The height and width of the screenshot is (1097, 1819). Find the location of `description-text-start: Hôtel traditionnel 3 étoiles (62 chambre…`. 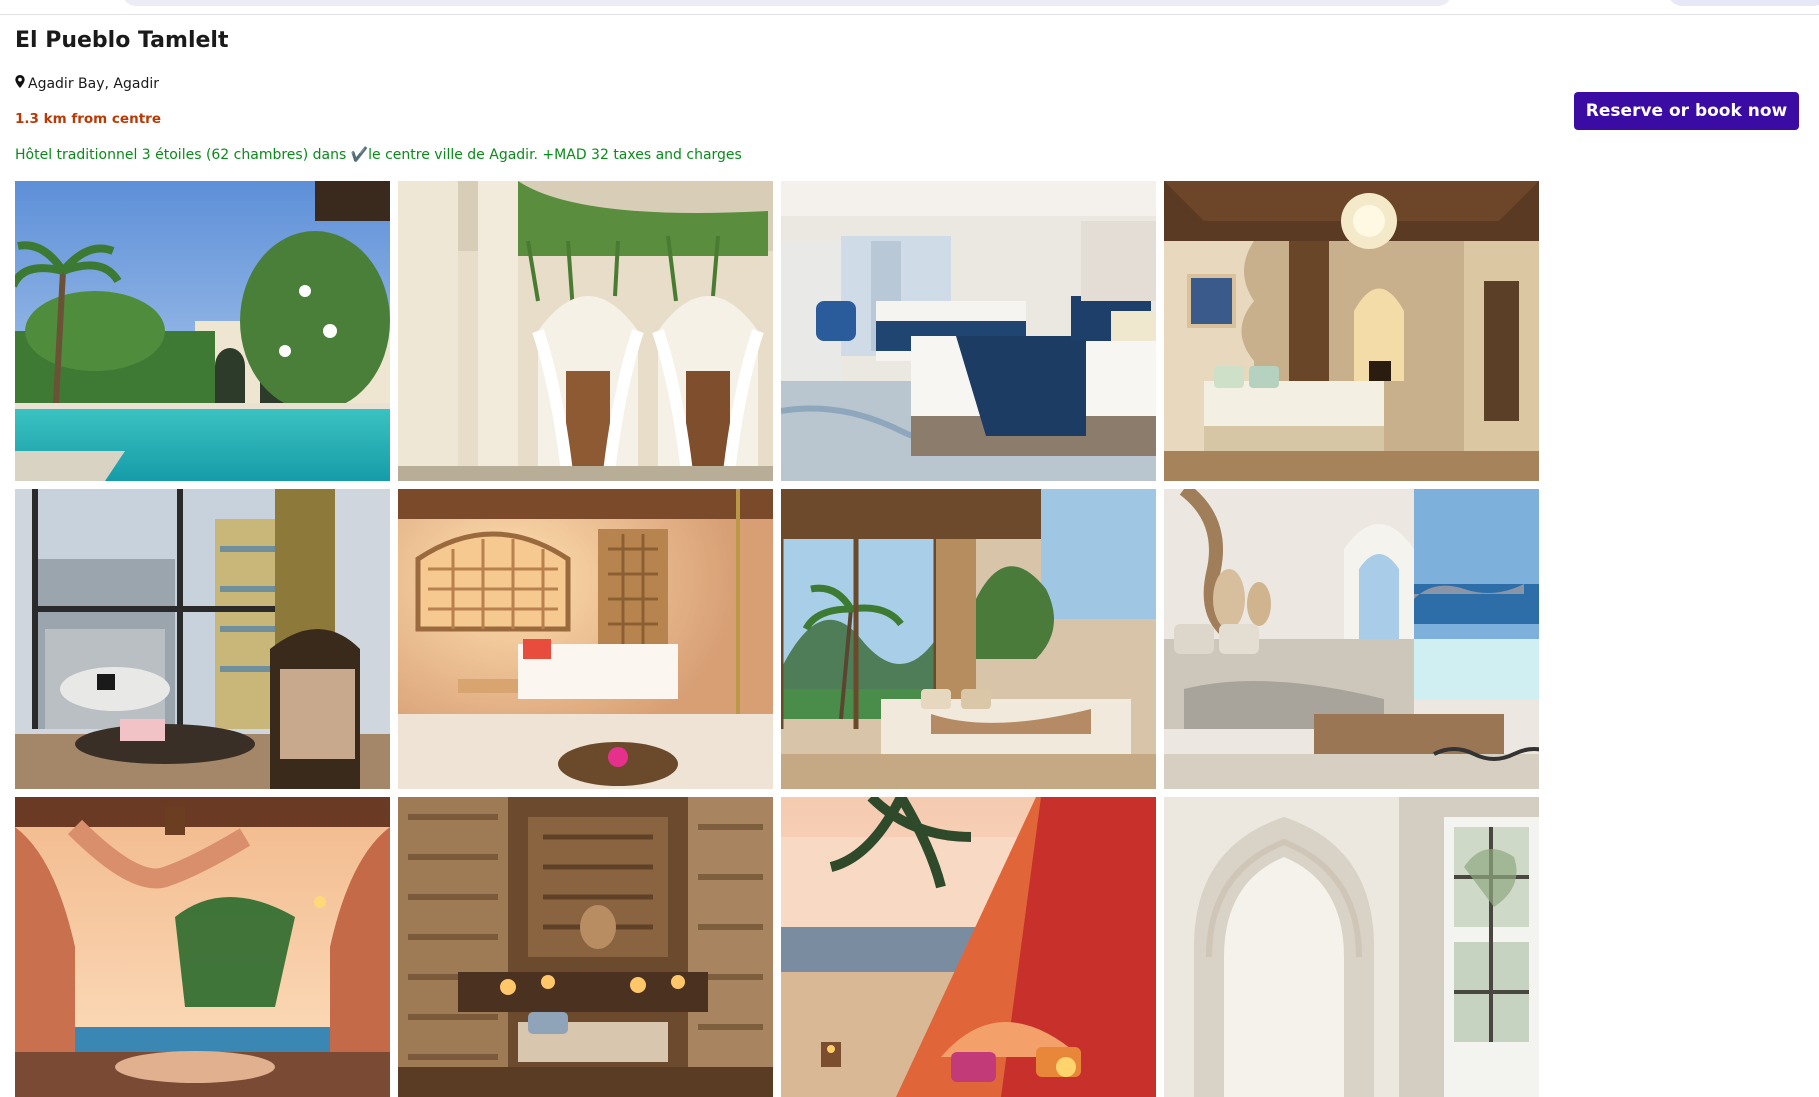

description-text-start: Hôtel traditionnel 3 étoiles (62 chambre… is located at coordinates (183, 155).